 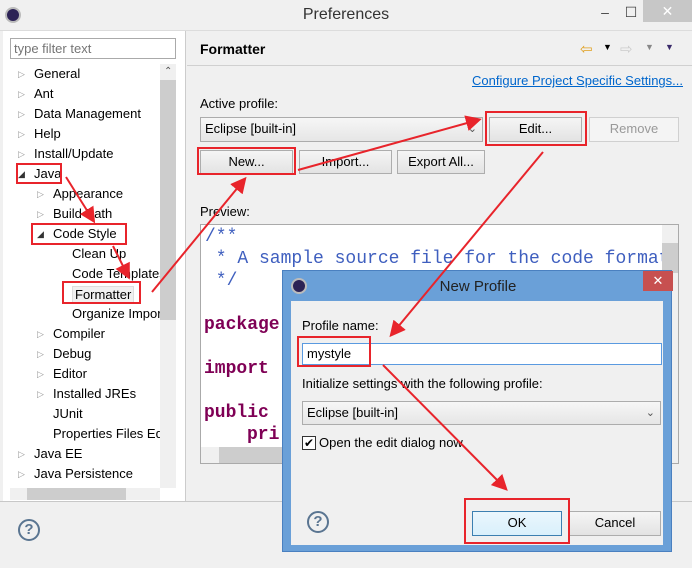 What do you see at coordinates (168, 71) in the screenshot?
I see `scroll-up-icon: ⌃` at bounding box center [168, 71].